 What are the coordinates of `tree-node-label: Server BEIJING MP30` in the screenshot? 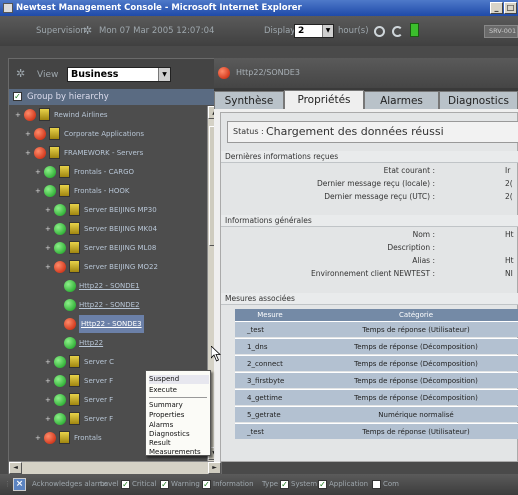 It's located at (120, 210).